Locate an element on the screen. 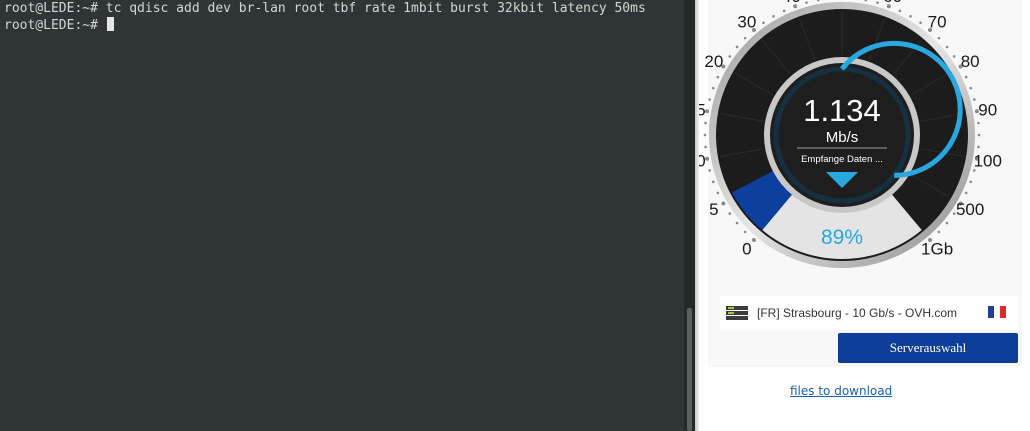 This screenshot has width=1030, height=431. server-select-button: Serverauswahl is located at coordinates (928, 348).